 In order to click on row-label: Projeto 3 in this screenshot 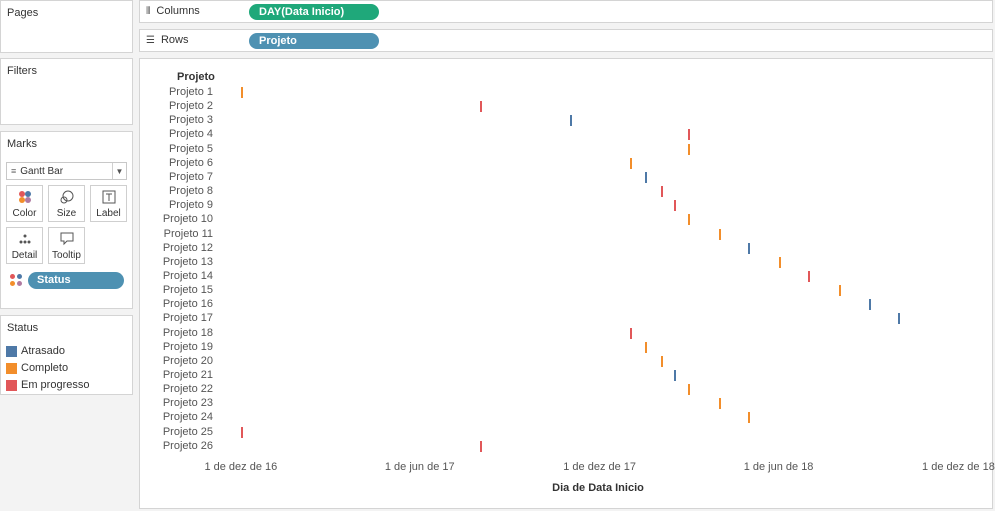, I will do `click(173, 120)`.